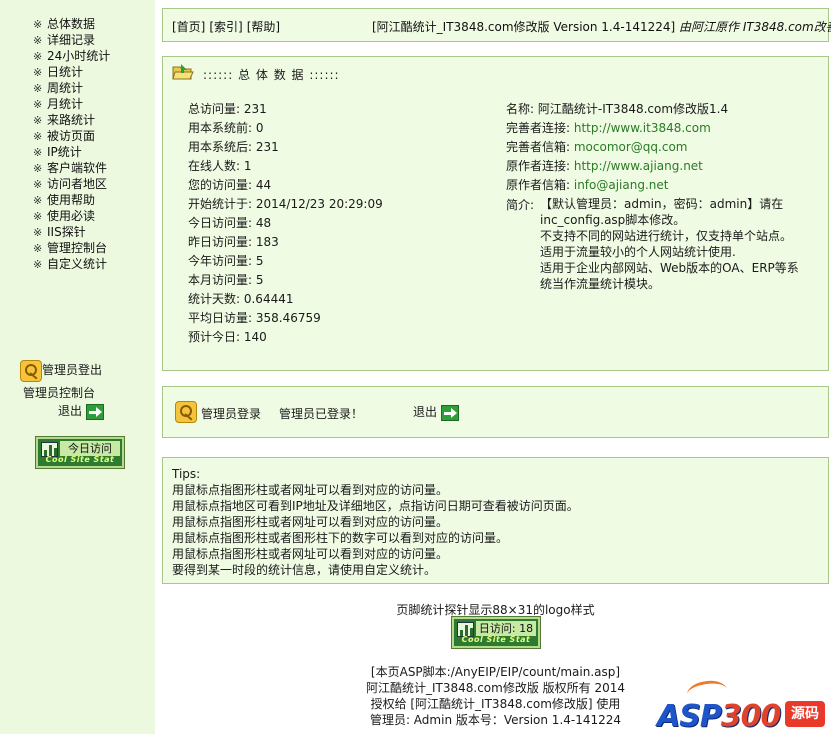  I want to click on sidebar-nav-item: ※ 被访页面, so click(71, 136).